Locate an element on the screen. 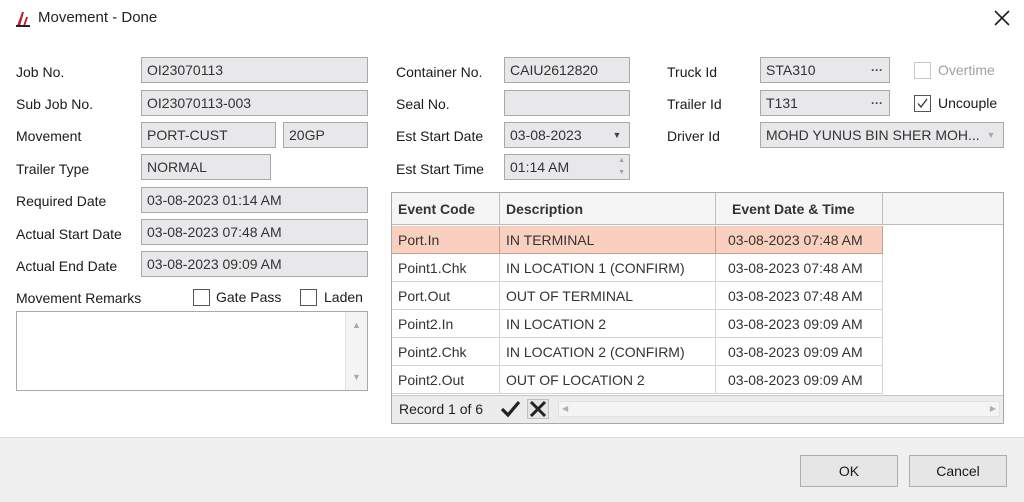 The image size is (1024, 502). column-header-event-date-time: Event Date & Time is located at coordinates (799, 209).